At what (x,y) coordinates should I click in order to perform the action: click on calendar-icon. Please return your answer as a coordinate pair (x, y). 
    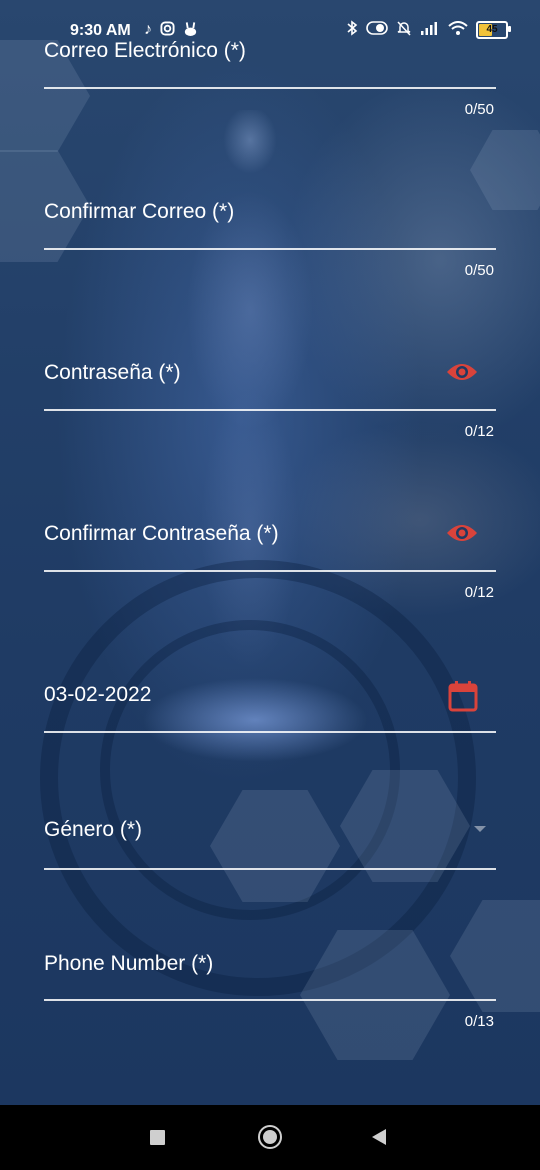
    Looking at the image, I should click on (463, 696).